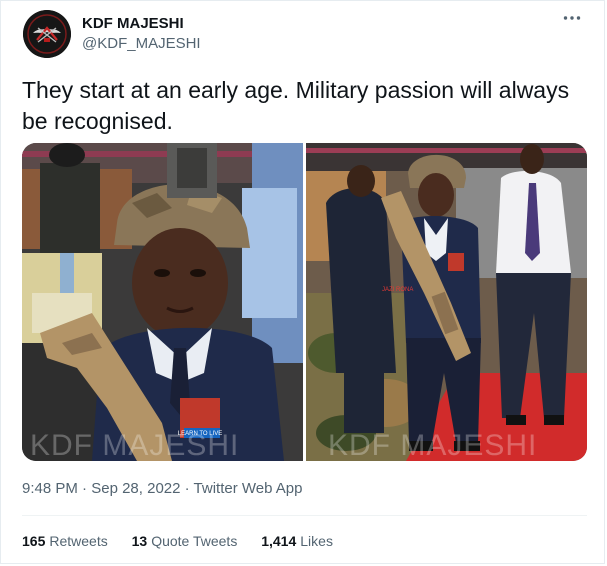  What do you see at coordinates (139, 541) in the screenshot?
I see `quote-tweets-count: 13` at bounding box center [139, 541].